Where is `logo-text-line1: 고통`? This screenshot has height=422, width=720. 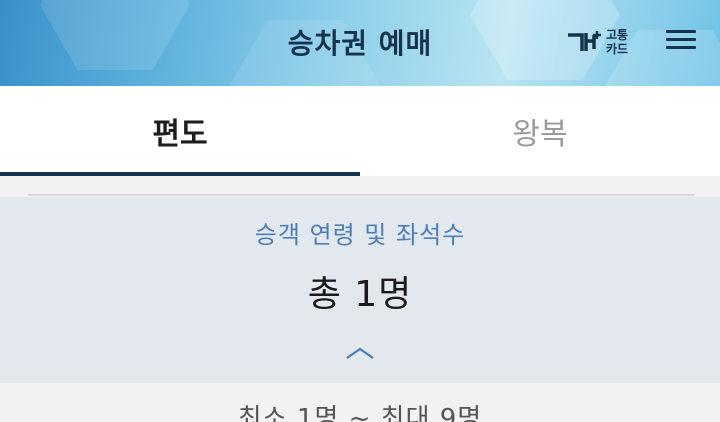
logo-text-line1: 고통 is located at coordinates (617, 35).